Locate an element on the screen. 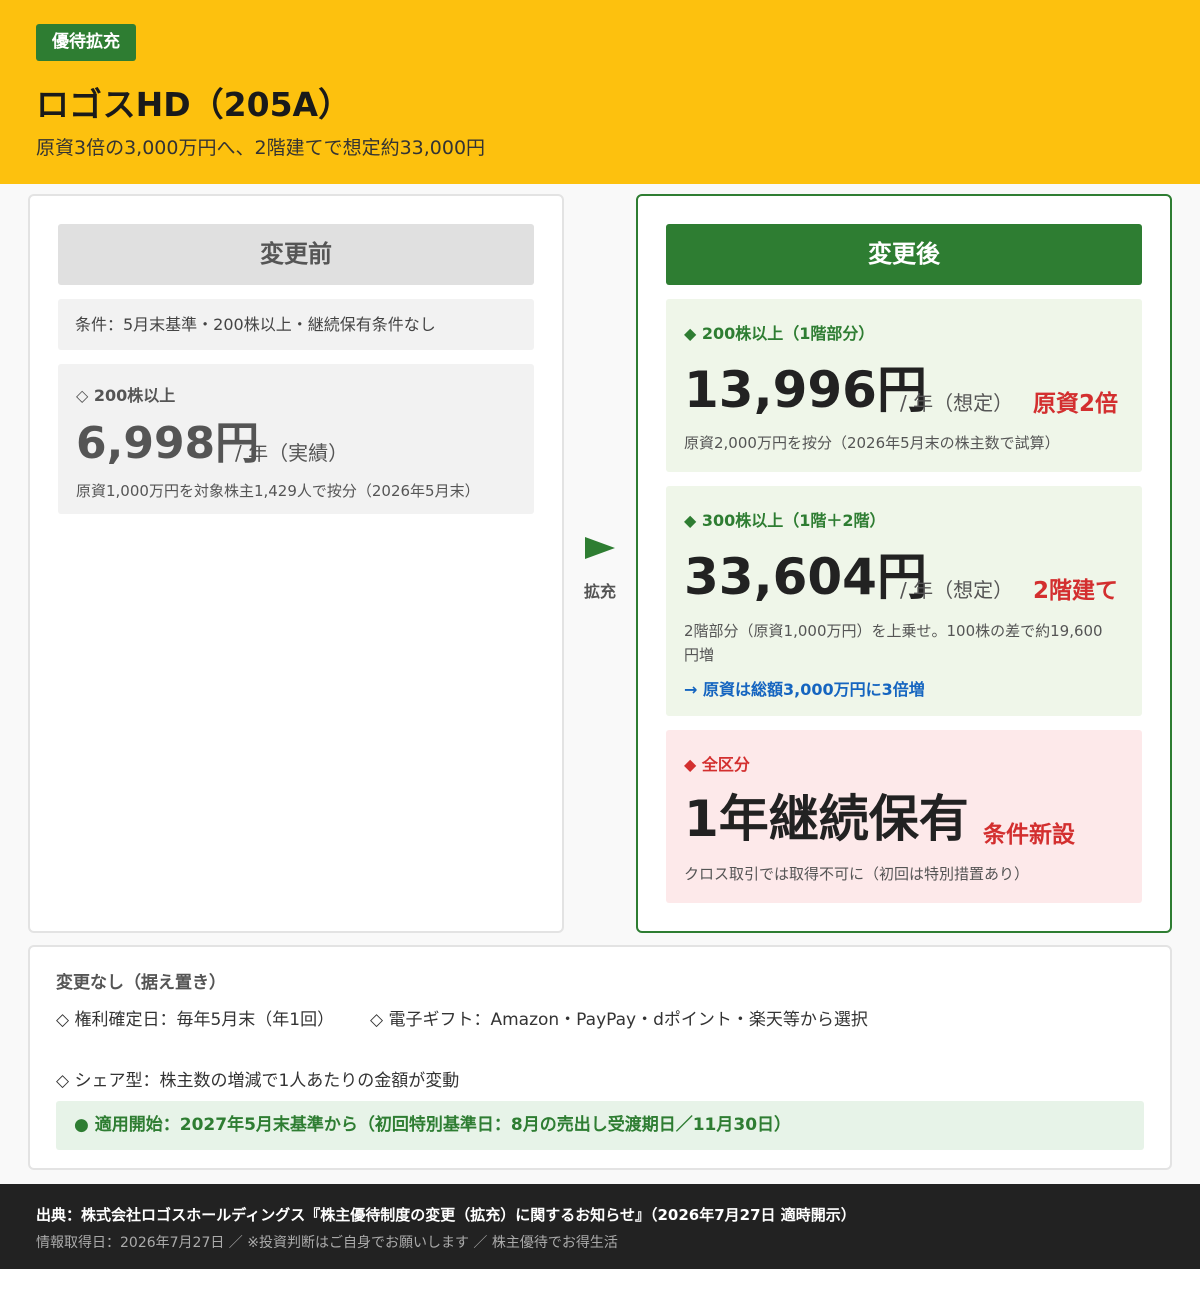  change-arrow: 拡充 is located at coordinates (600, 569).